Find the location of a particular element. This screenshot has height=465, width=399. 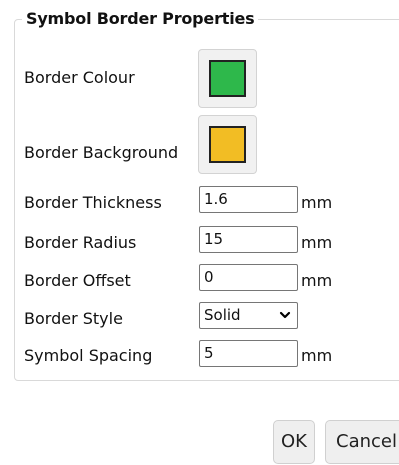

border-background-swatch is located at coordinates (227, 144).